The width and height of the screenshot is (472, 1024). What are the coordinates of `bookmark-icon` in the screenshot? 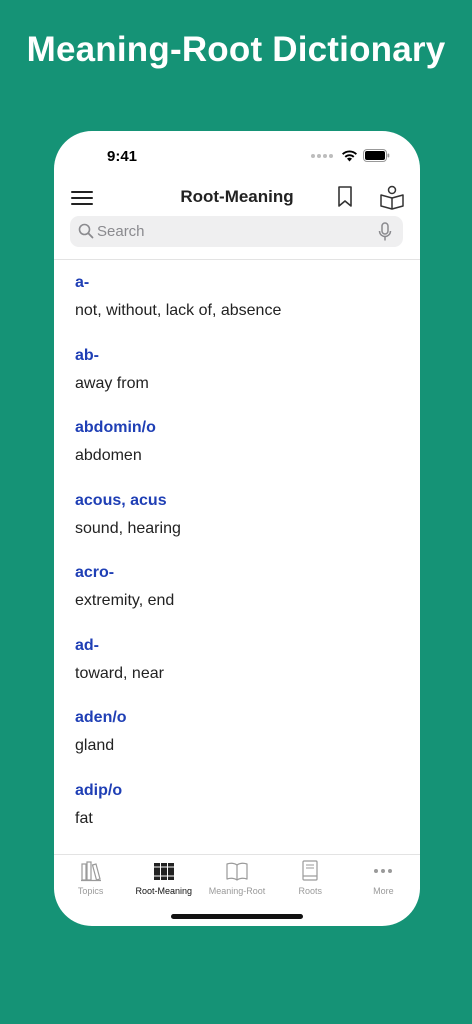 It's located at (345, 197).